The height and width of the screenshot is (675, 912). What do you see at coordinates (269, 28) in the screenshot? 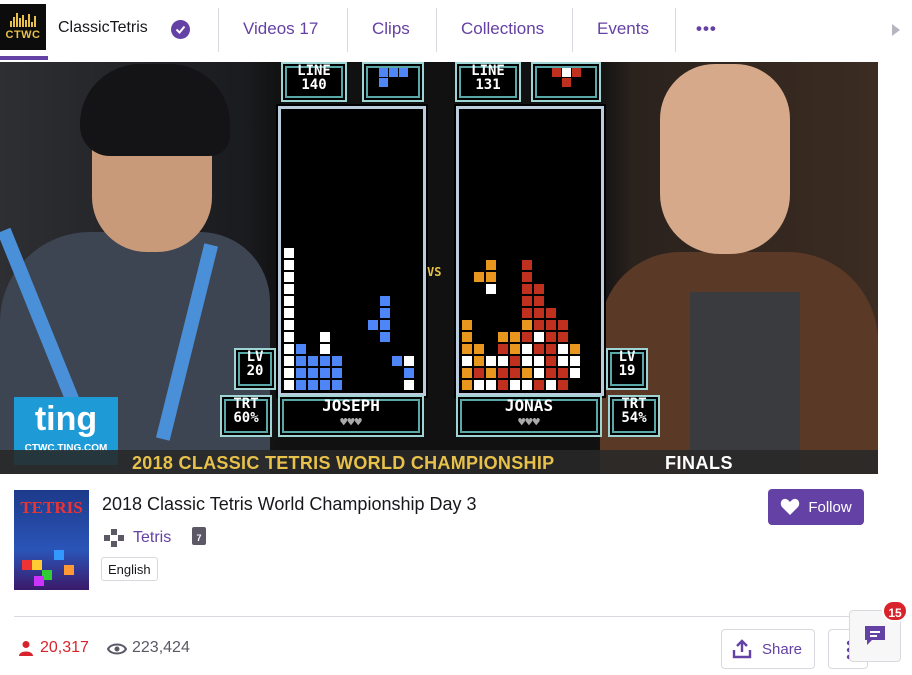
I see `tab-videos-label: Videos` at bounding box center [269, 28].